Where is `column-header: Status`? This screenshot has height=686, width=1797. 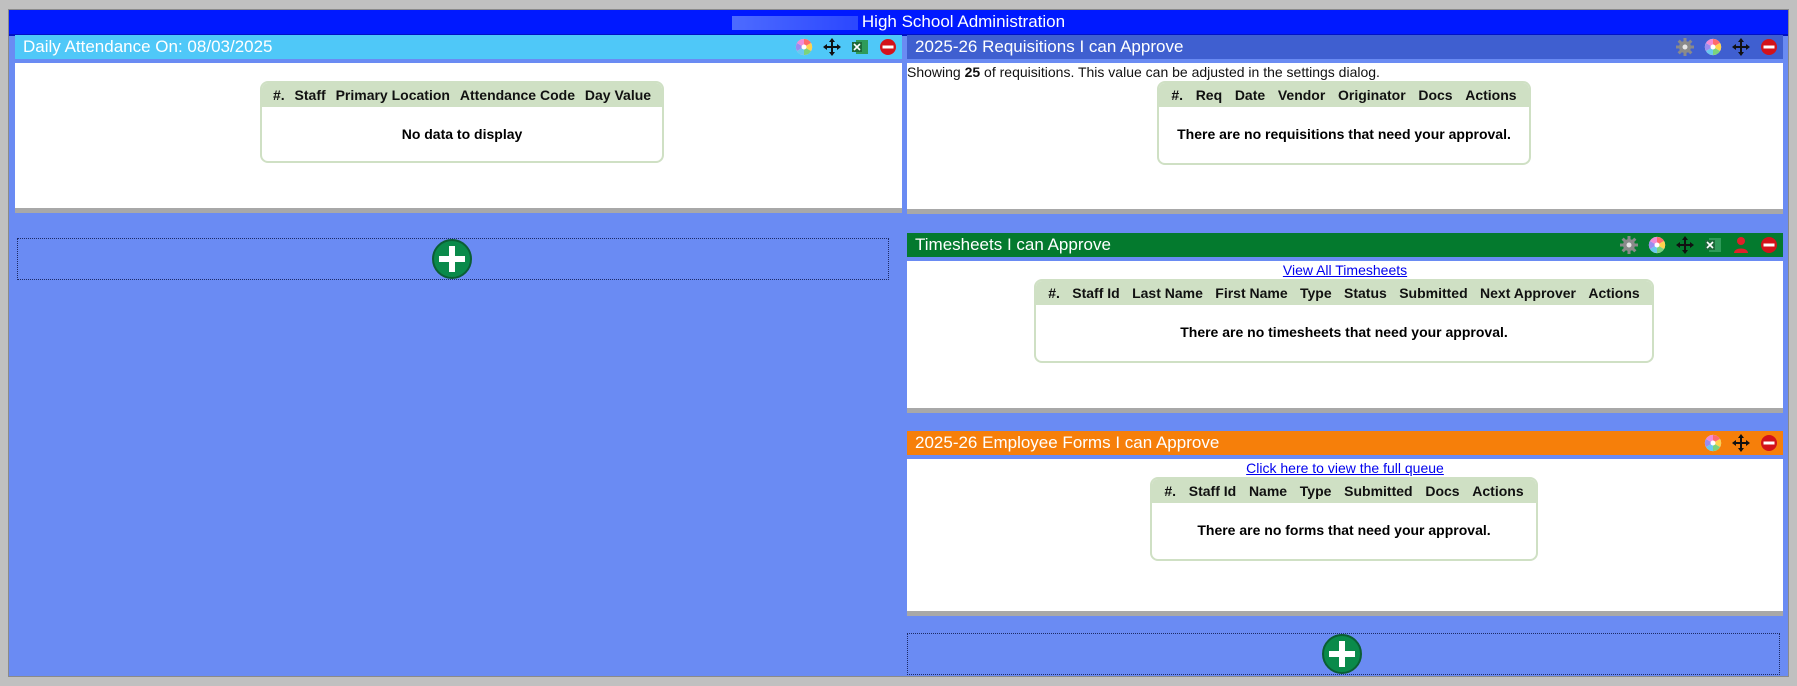 column-header: Status is located at coordinates (1365, 293).